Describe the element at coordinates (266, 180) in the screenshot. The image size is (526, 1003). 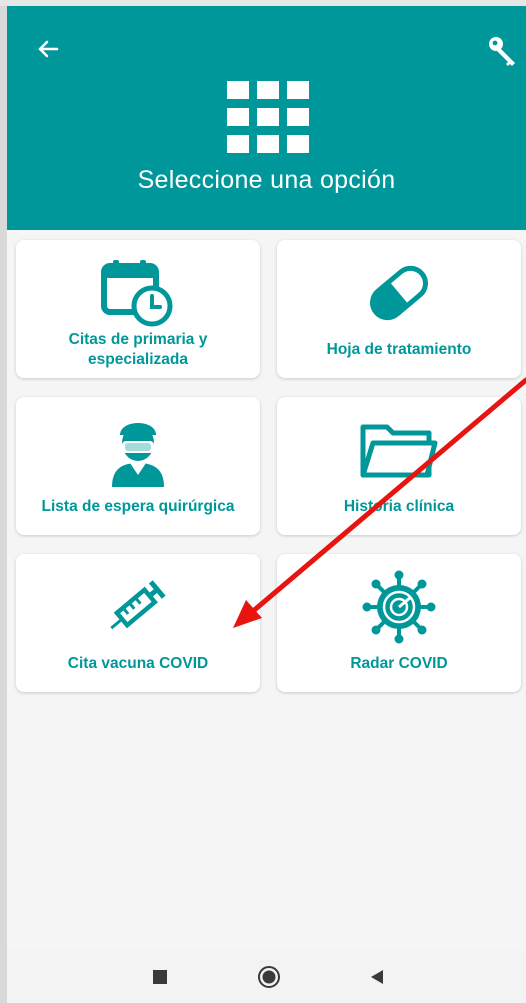
I see `page-title: Seleccione una opción` at that location.